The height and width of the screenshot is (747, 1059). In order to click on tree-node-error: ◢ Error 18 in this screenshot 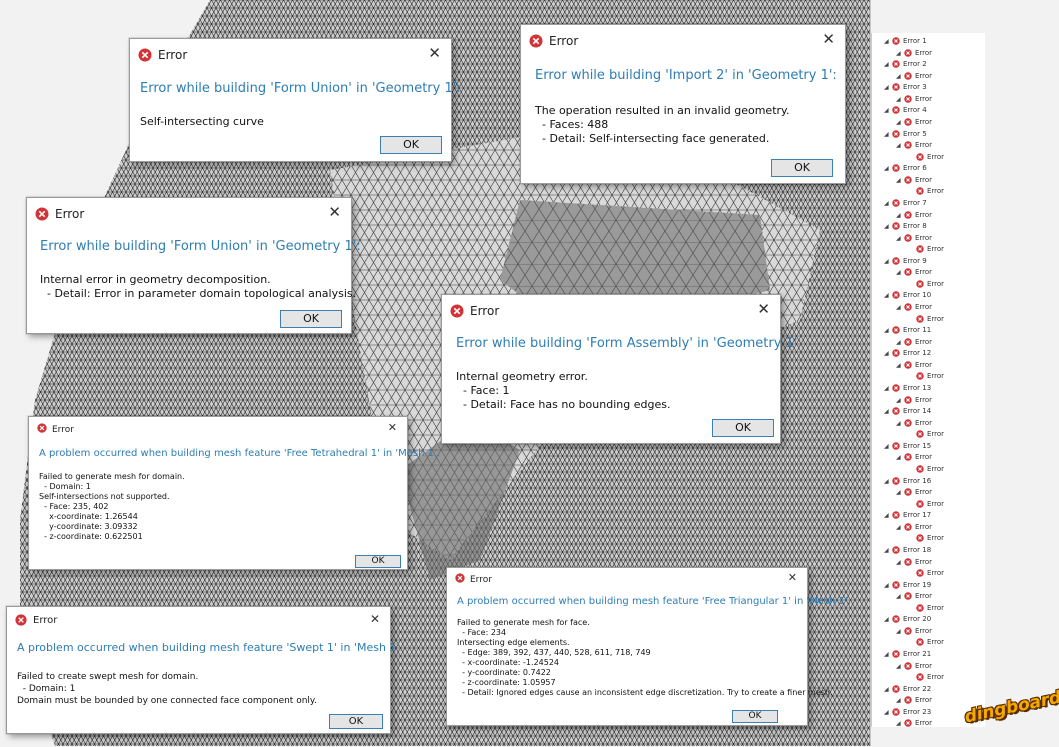, I will do `click(907, 550)`.